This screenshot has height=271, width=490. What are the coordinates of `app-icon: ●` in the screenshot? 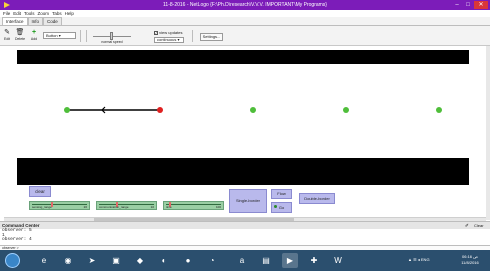 It's located at (188, 260).